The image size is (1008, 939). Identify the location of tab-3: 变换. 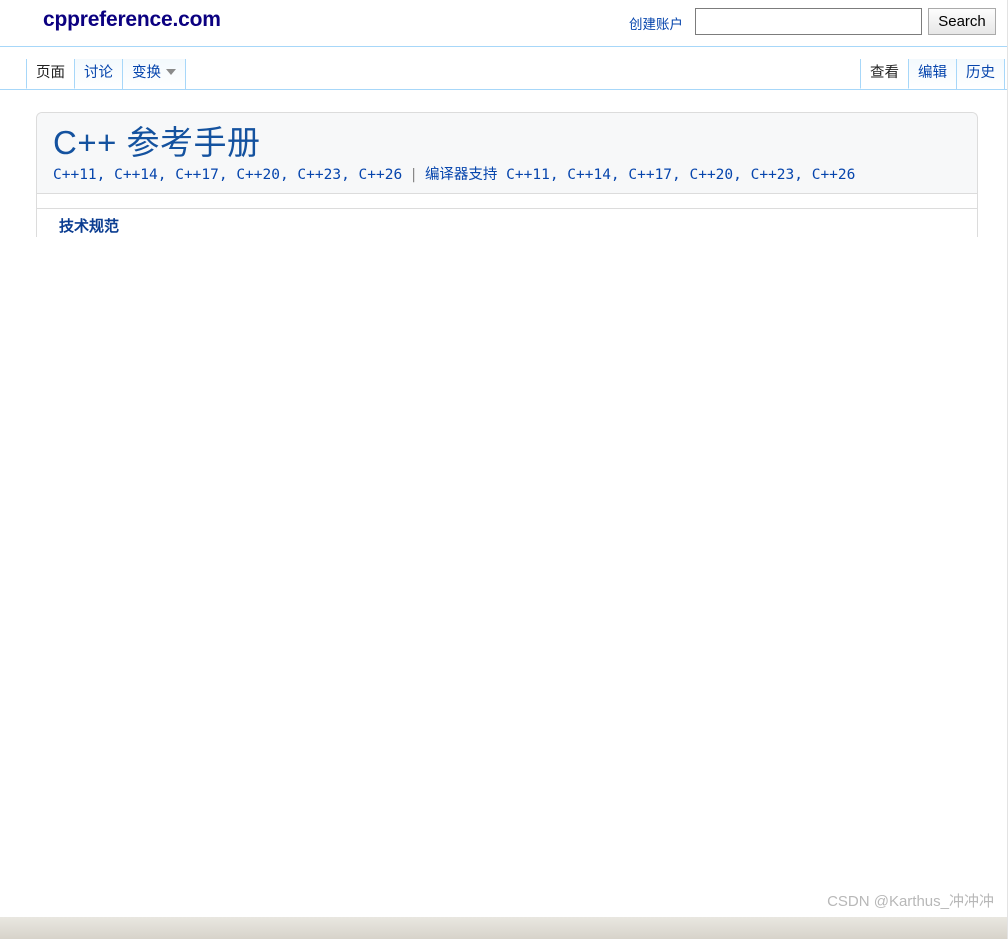
(154, 74).